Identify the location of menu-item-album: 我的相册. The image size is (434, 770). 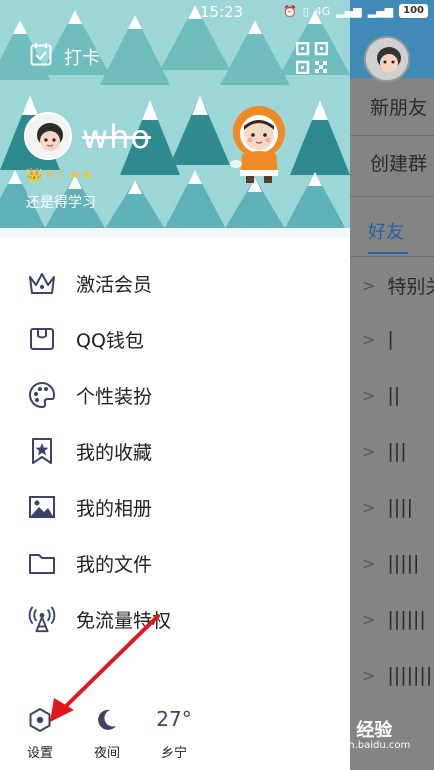
(175, 507).